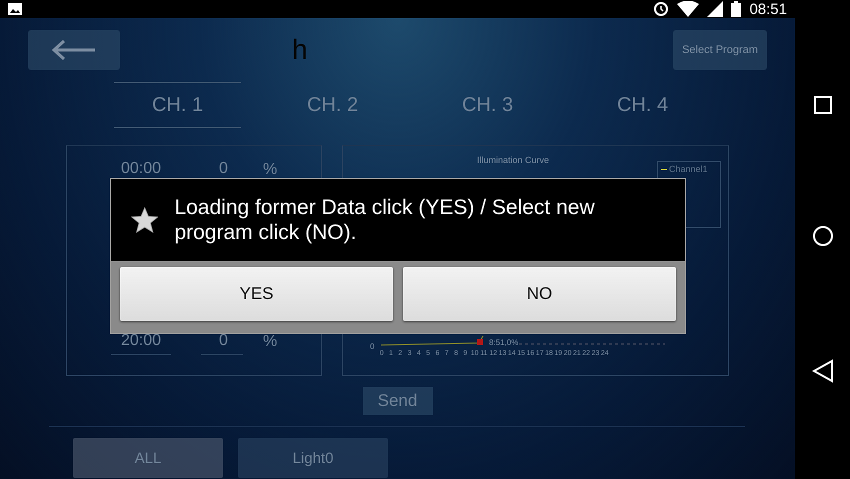 The width and height of the screenshot is (850, 479). Describe the element at coordinates (736, 9) in the screenshot. I see `battery-icon` at that location.